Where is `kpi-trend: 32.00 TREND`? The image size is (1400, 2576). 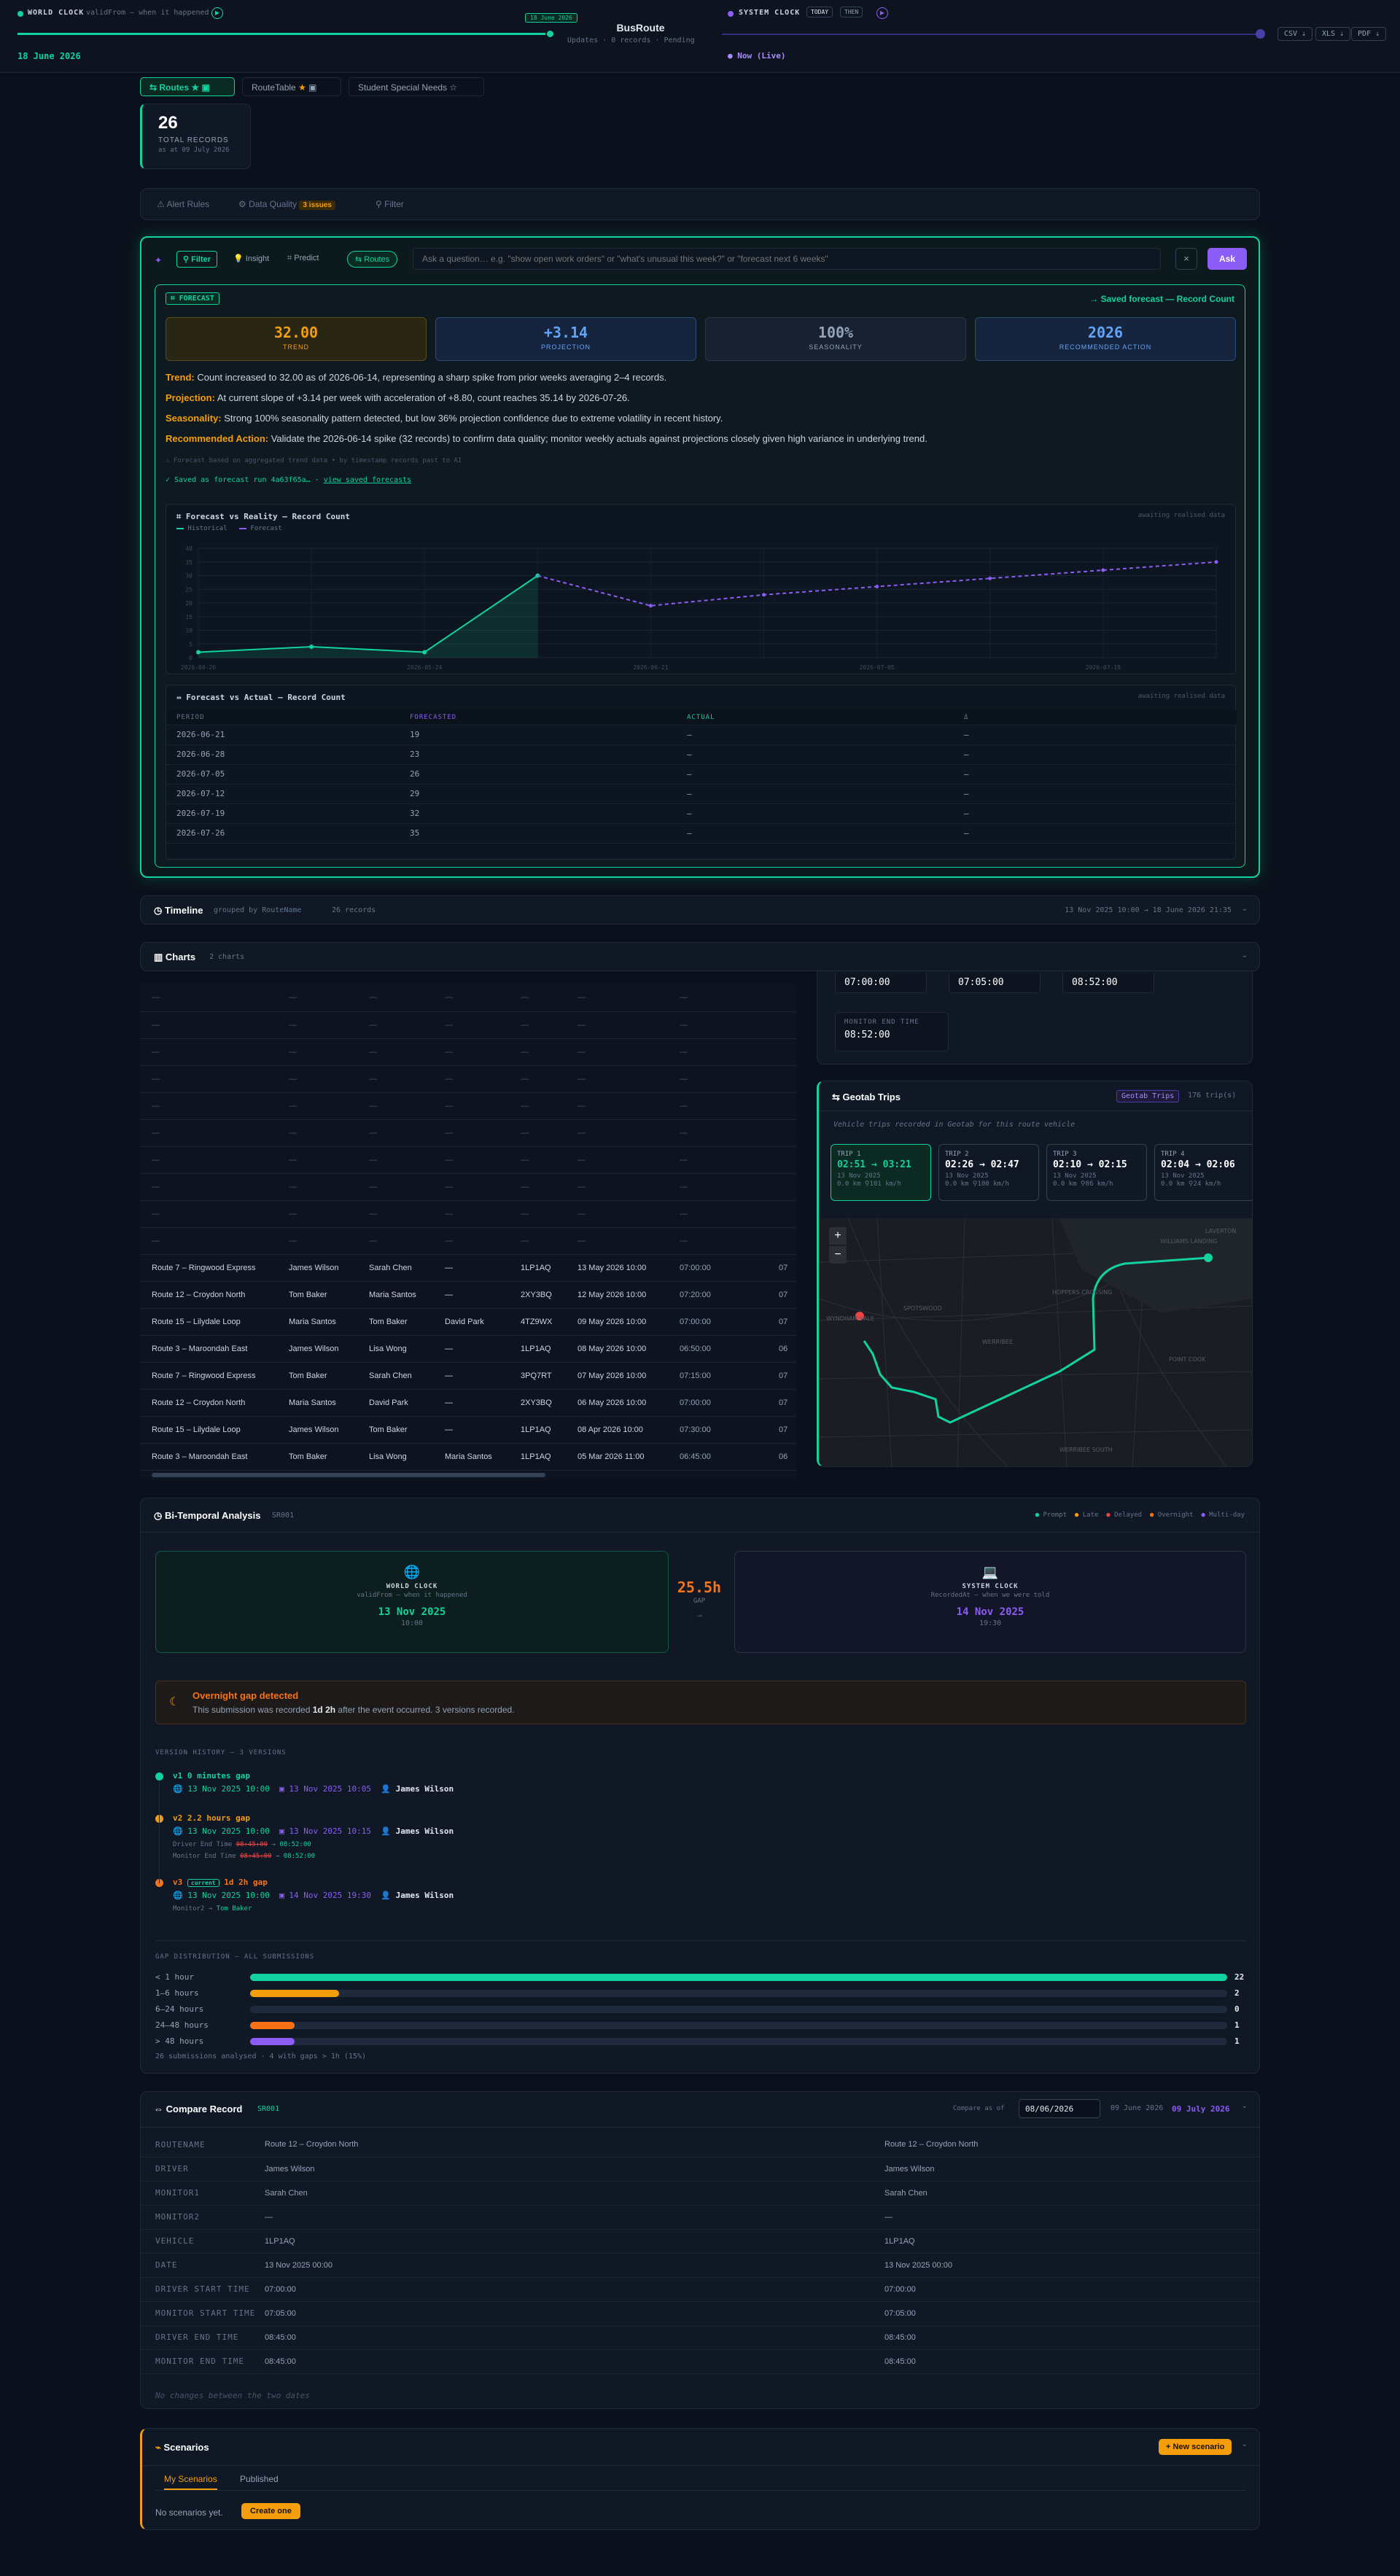
kpi-trend: 32.00 TREND is located at coordinates (296, 339).